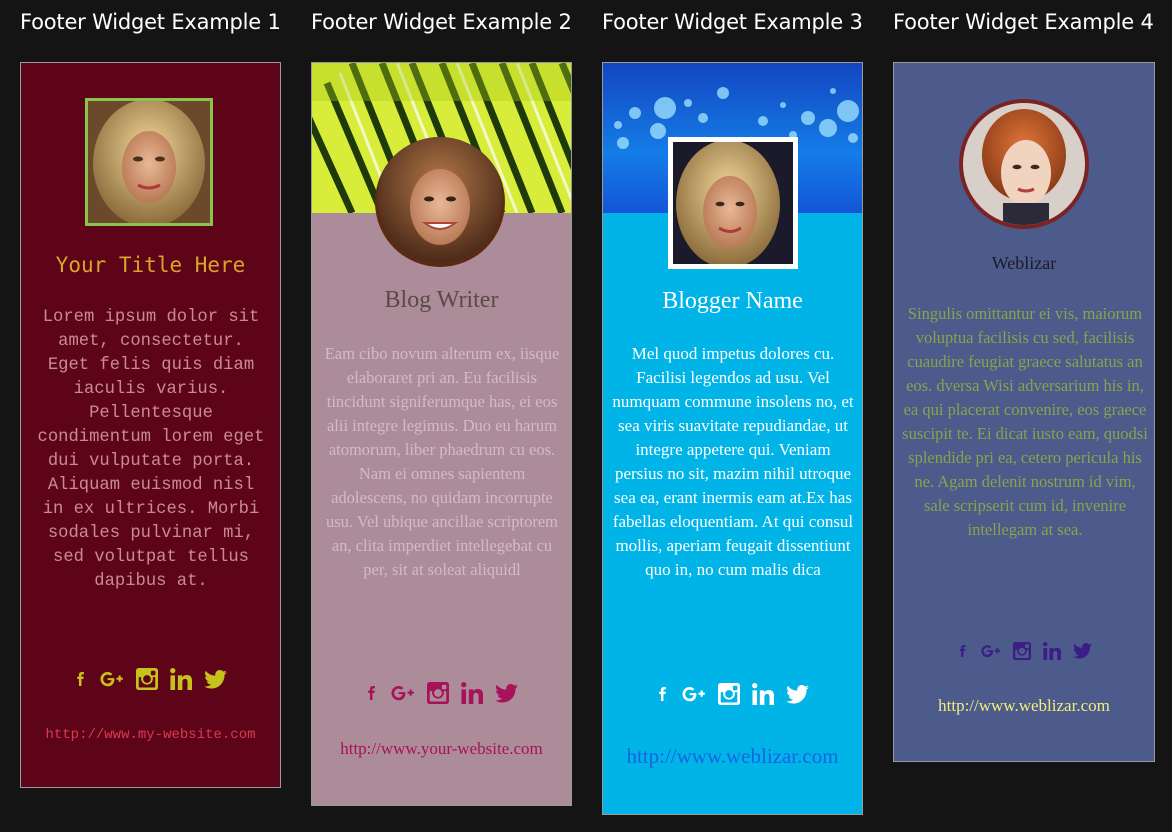 The height and width of the screenshot is (832, 1172). Describe the element at coordinates (1023, 22) in the screenshot. I see `widget-heading: Footer Widget Example 4` at that location.